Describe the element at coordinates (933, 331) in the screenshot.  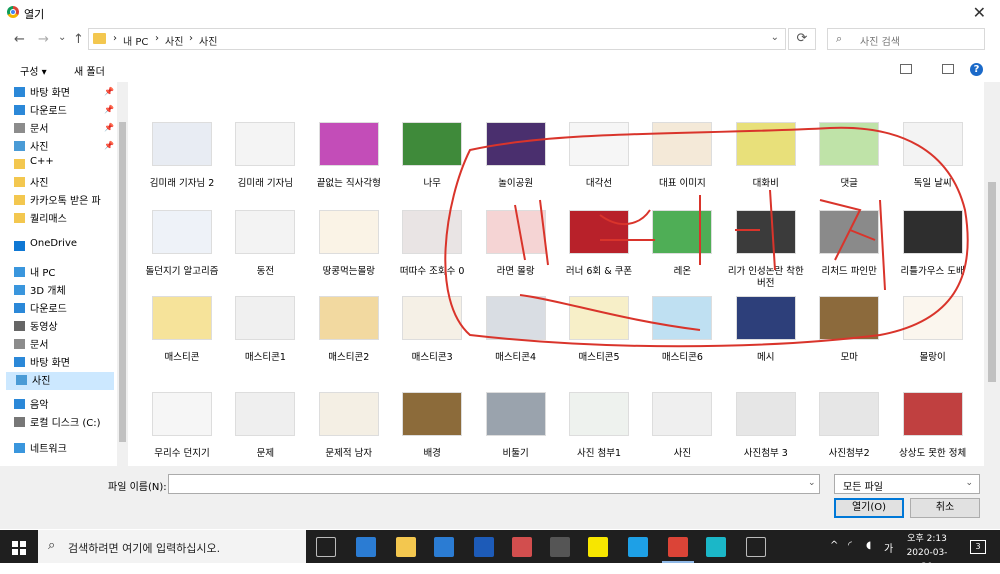
I see `file-item: 몰랑이` at that location.